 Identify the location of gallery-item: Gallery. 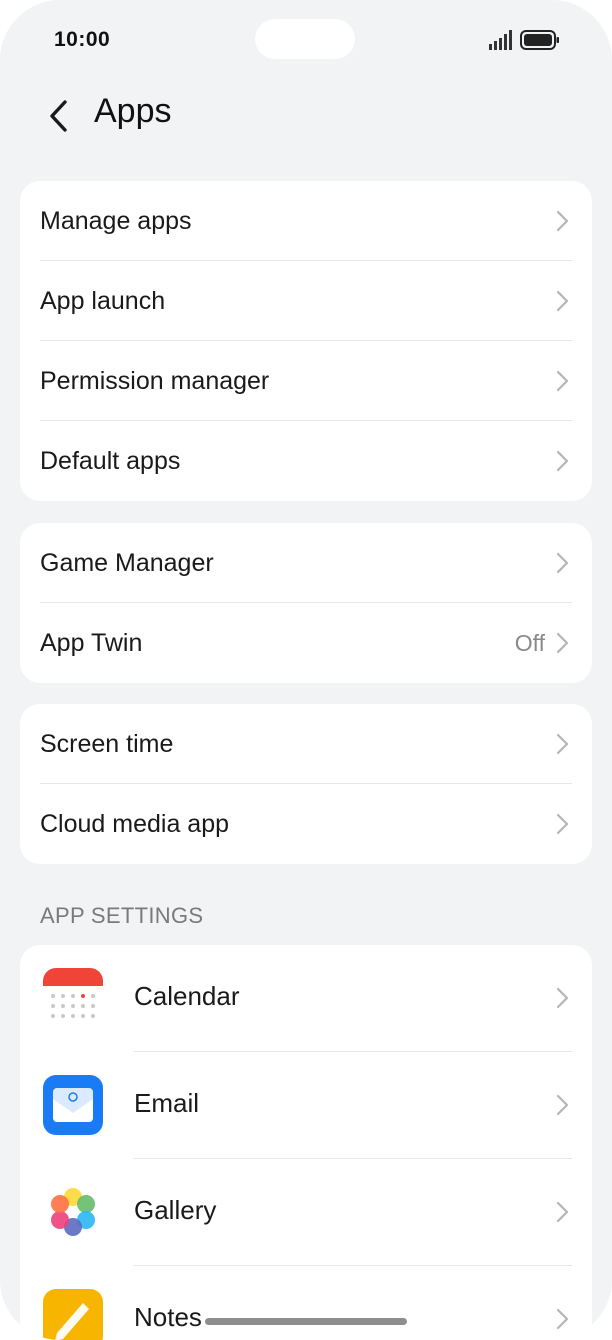
(306, 1212).